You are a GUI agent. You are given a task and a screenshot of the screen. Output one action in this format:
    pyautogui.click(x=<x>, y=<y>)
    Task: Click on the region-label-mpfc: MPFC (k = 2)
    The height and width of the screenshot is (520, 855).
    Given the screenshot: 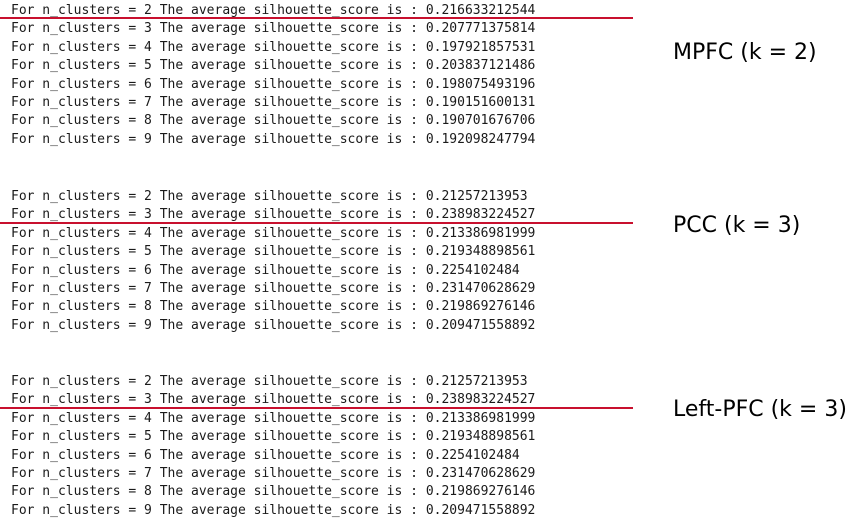 What is the action you would take?
    pyautogui.click(x=745, y=52)
    